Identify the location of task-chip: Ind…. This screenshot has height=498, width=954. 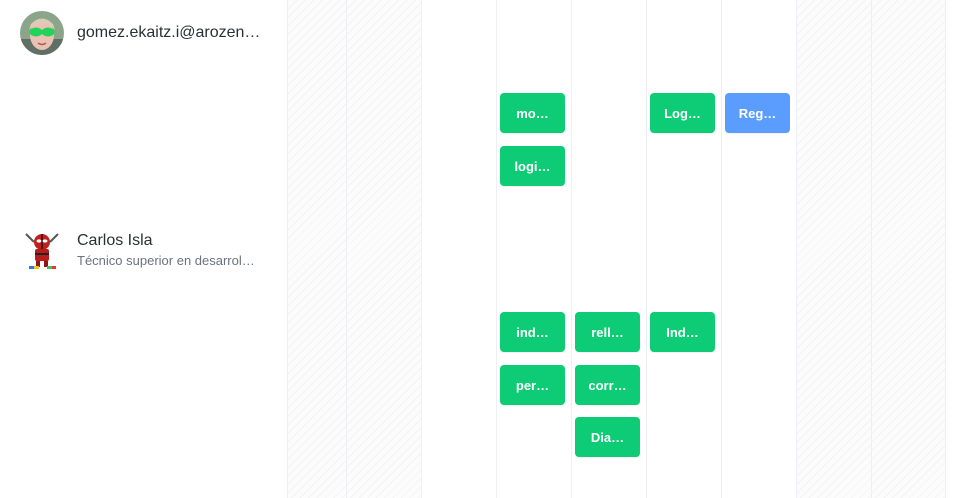
(682, 332).